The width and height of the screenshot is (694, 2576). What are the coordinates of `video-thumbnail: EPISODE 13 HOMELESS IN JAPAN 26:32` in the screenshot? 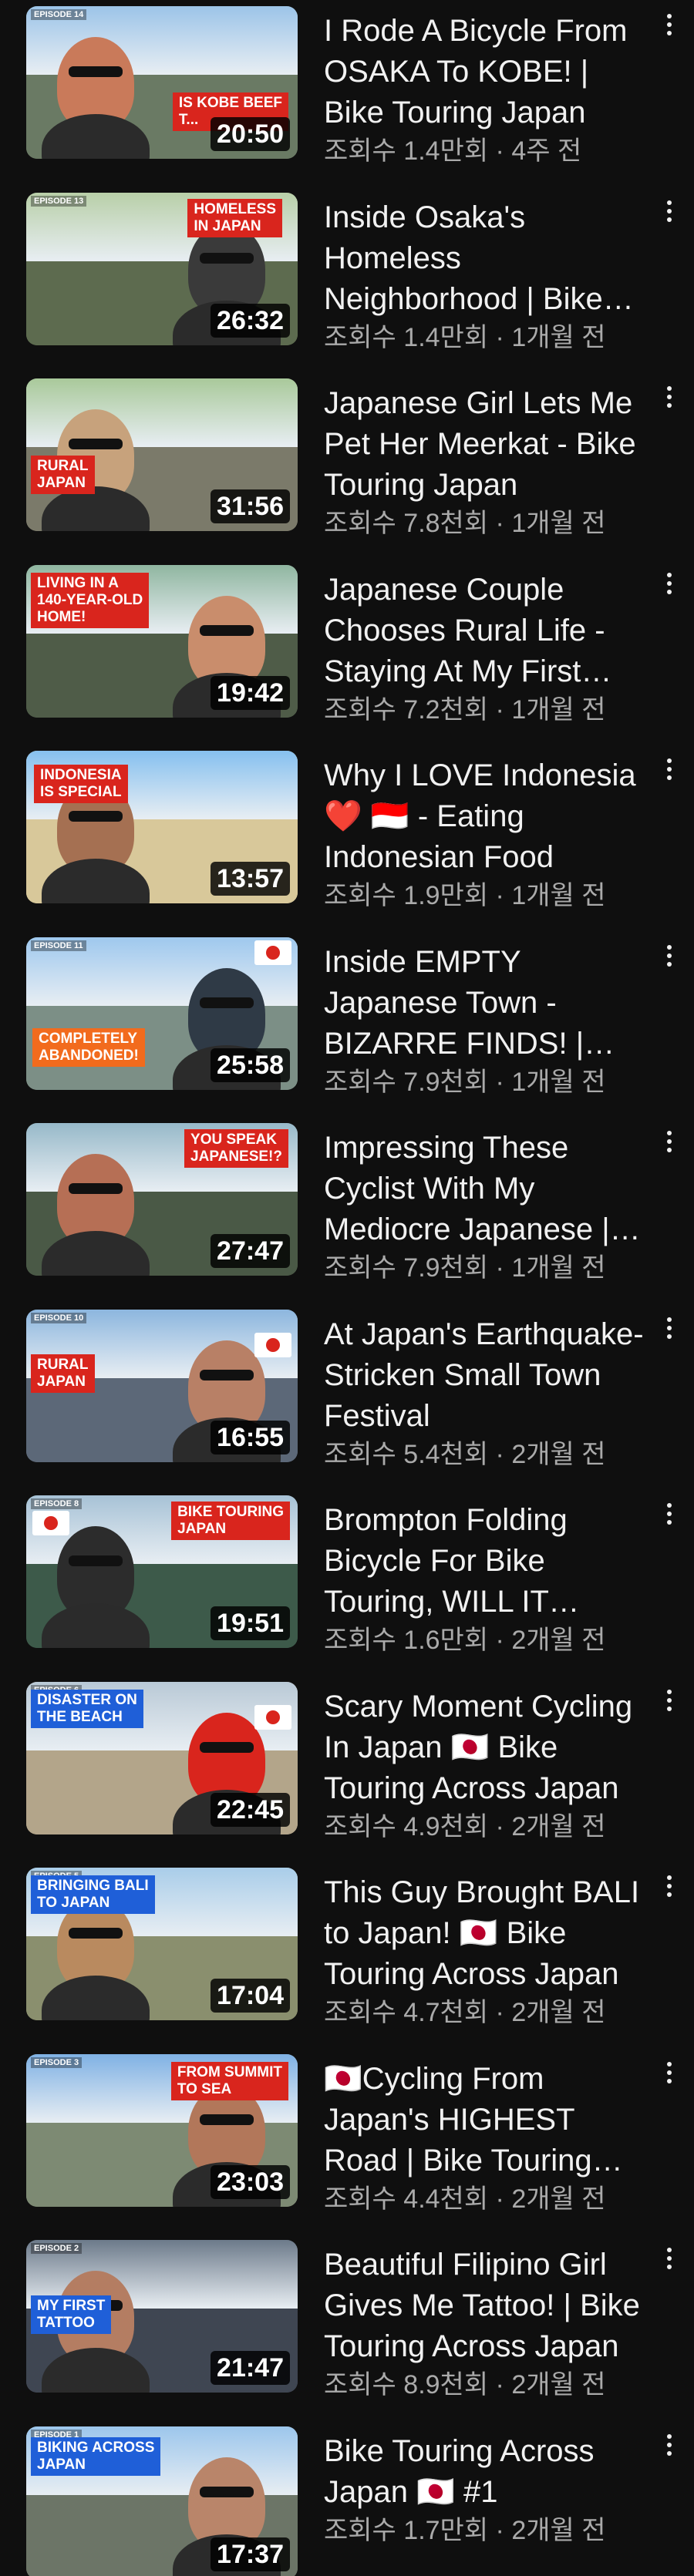 It's located at (162, 269).